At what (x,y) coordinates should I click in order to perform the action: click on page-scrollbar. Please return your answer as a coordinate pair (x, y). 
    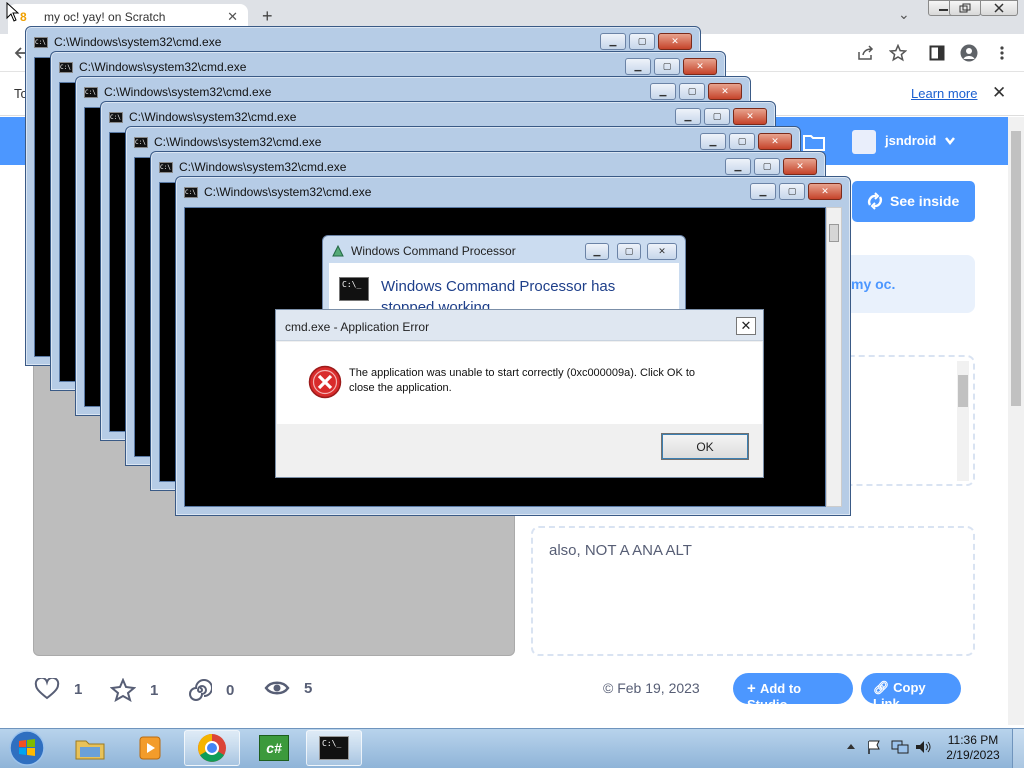
    Looking at the image, I should click on (1016, 421).